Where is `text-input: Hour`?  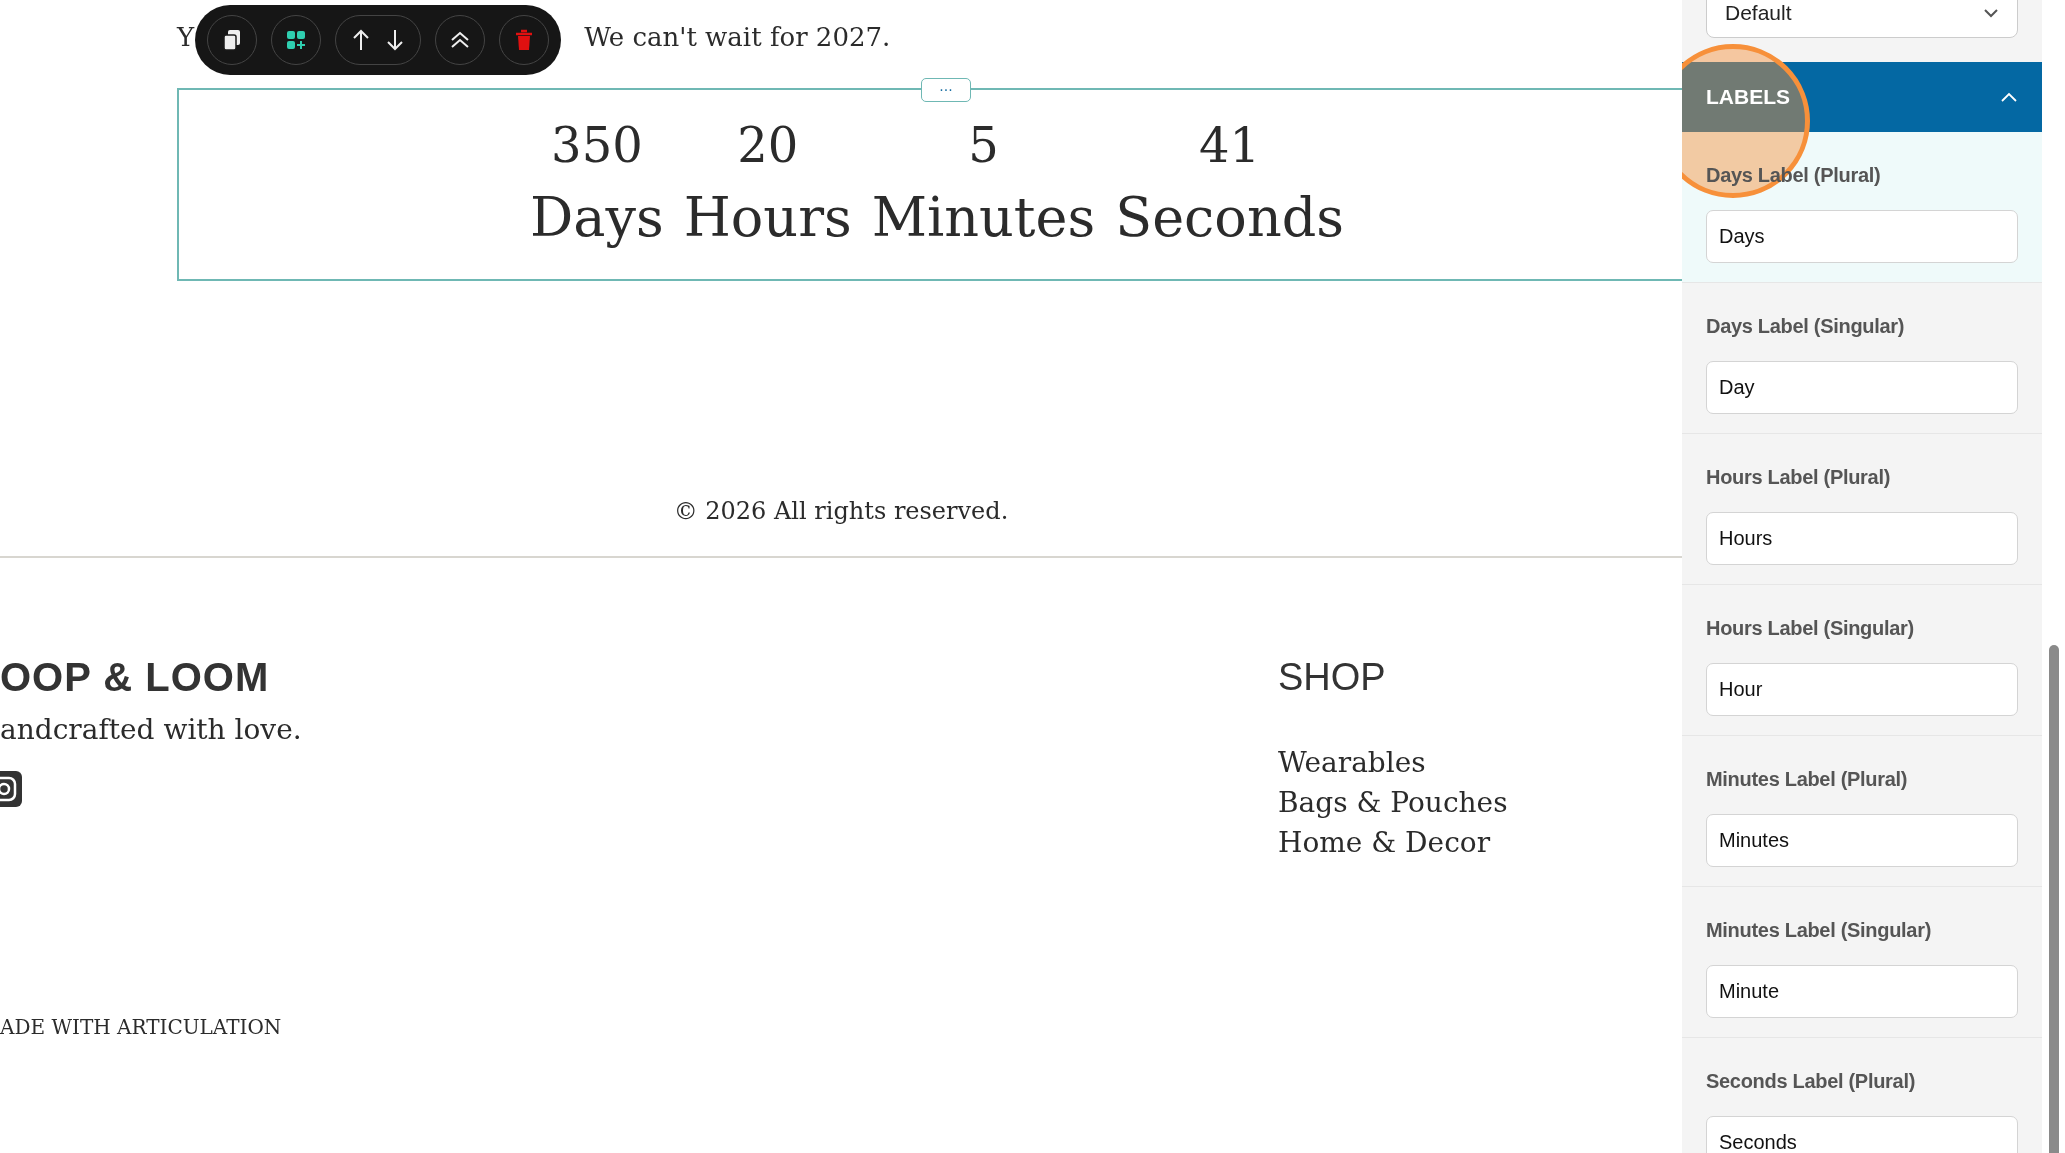 text-input: Hour is located at coordinates (1862, 689).